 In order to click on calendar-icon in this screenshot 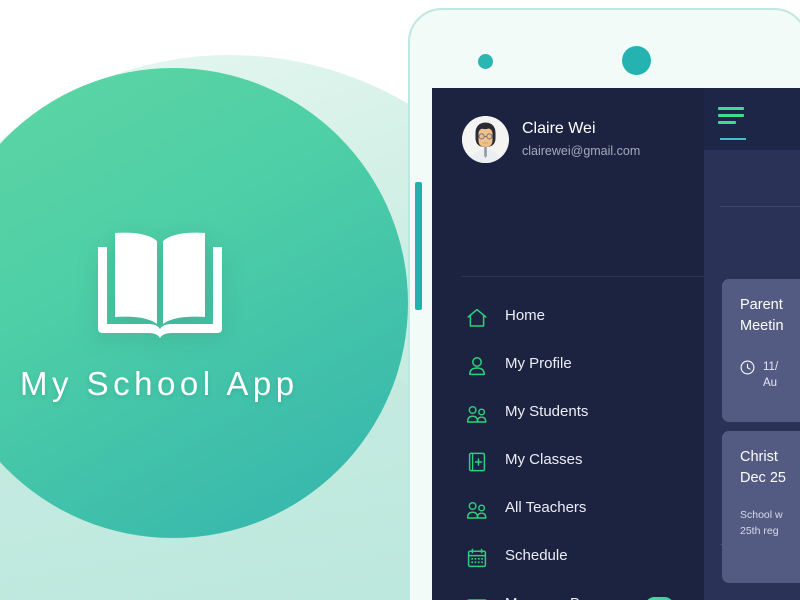, I will do `click(477, 558)`.